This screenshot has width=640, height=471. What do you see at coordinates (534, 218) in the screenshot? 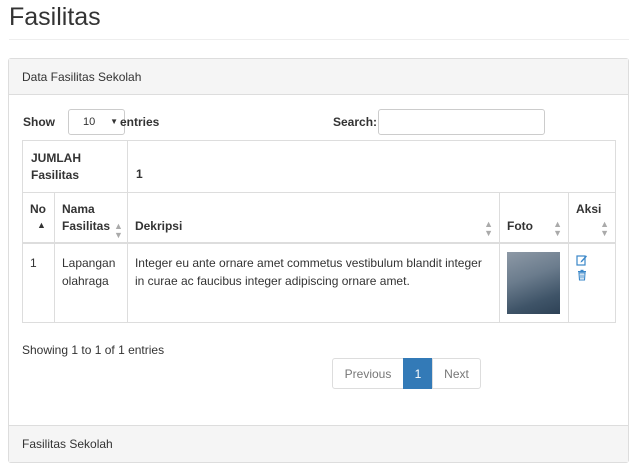
I see `column-header-foto: Foto ▲ ▼` at bounding box center [534, 218].